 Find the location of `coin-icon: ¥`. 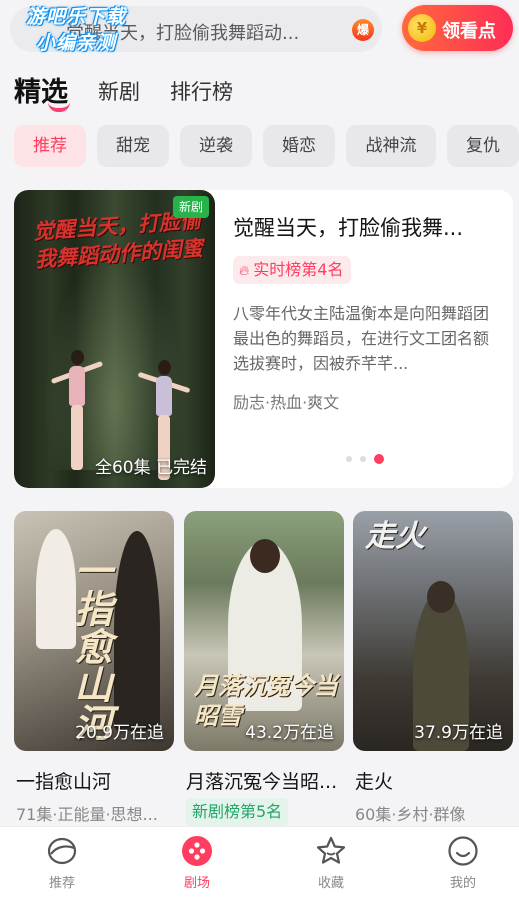

coin-icon: ¥ is located at coordinates (422, 28).